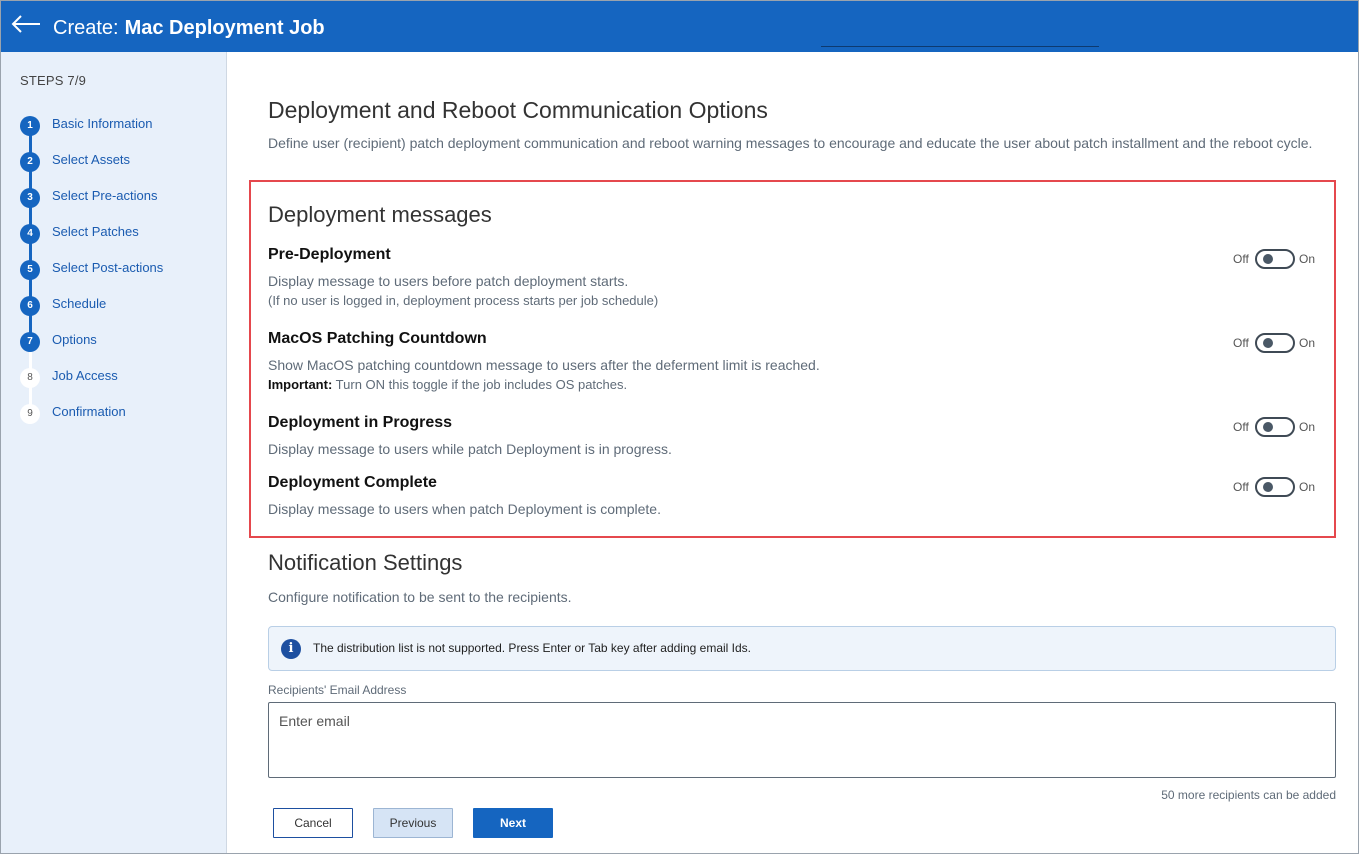 This screenshot has width=1359, height=854. What do you see at coordinates (95, 231) in the screenshot?
I see `step-label: Select Patches` at bounding box center [95, 231].